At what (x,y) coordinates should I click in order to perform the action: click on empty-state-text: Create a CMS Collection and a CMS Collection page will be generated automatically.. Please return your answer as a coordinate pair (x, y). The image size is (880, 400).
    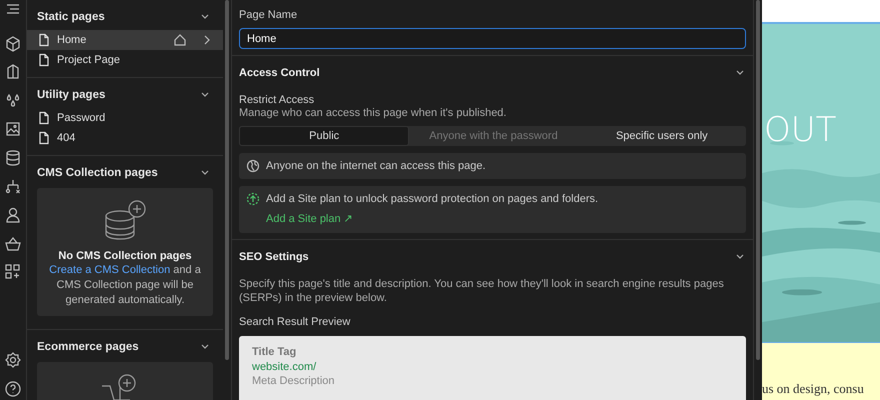
    Looking at the image, I should click on (125, 285).